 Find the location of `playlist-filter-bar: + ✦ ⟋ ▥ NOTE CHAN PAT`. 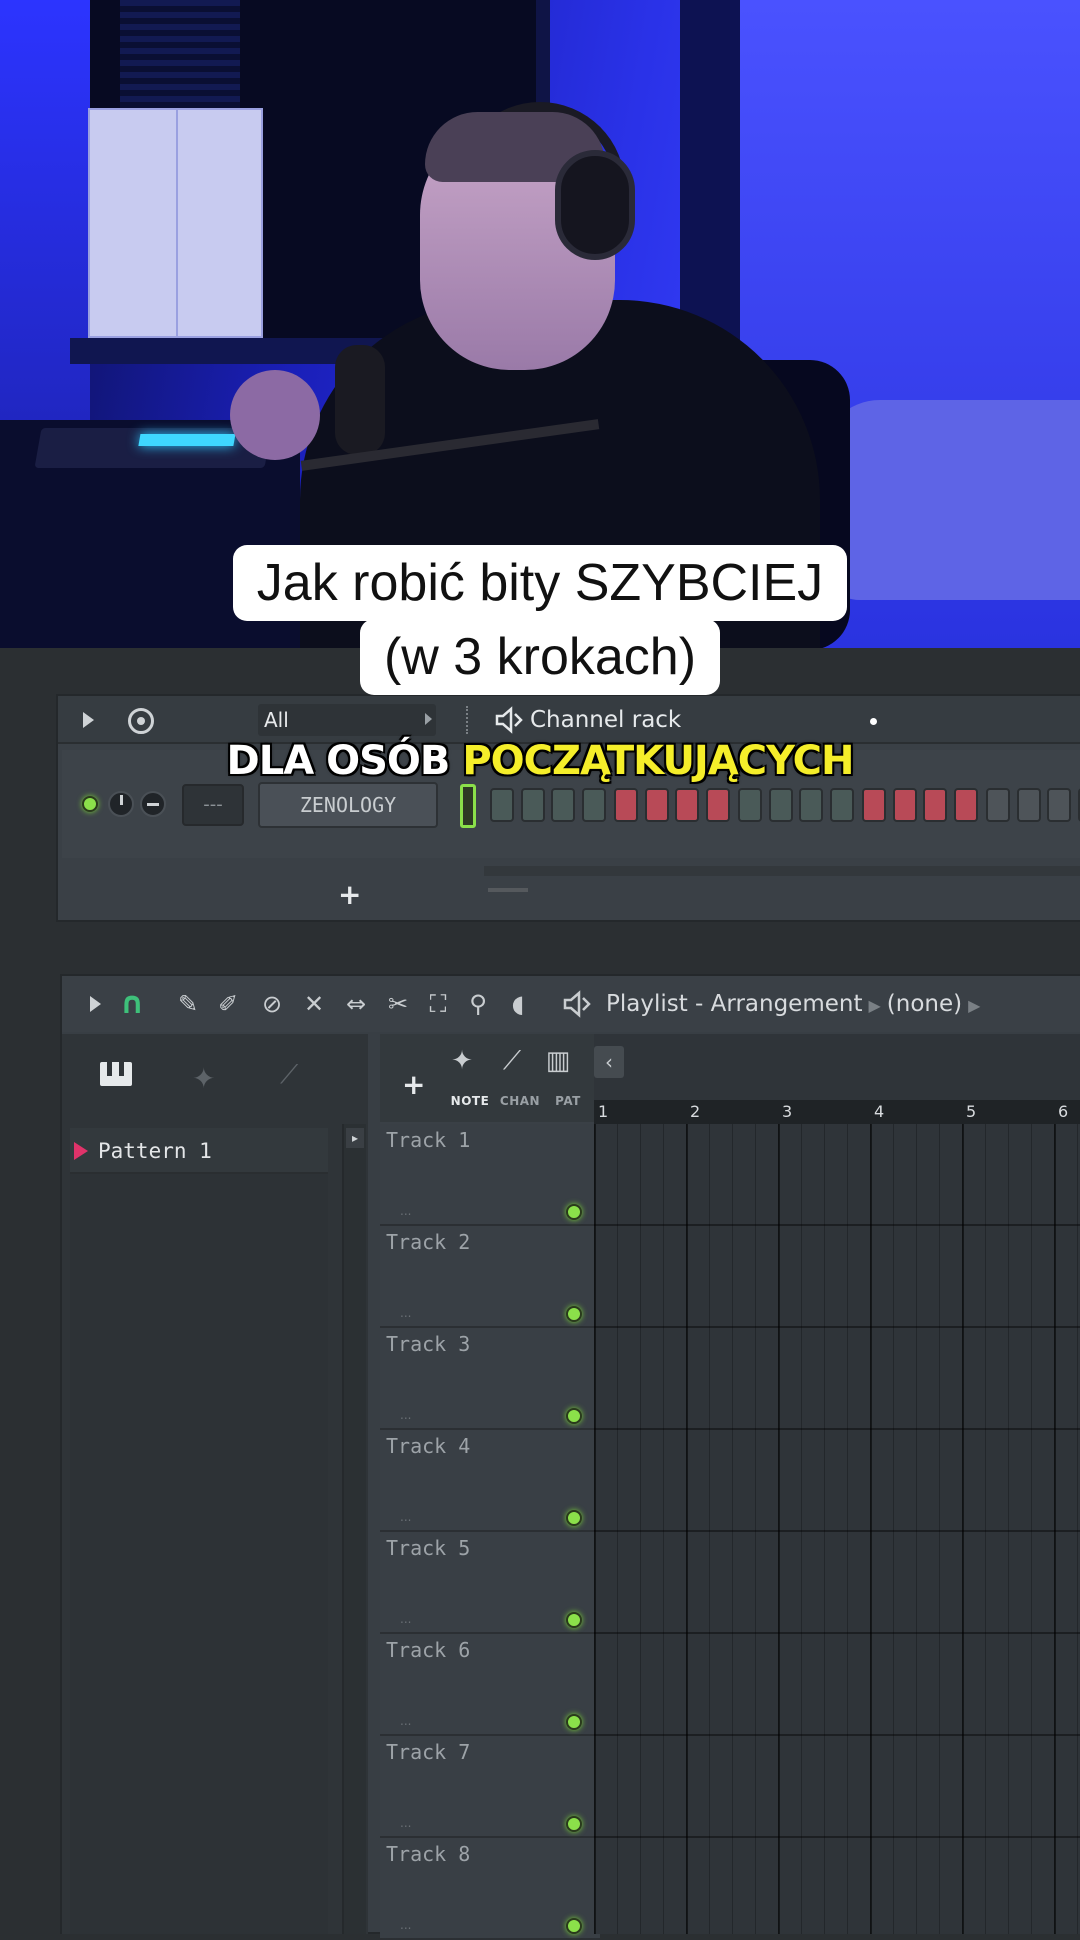

playlist-filter-bar: + ✦ ⟋ ▥ NOTE CHAN PAT is located at coordinates (490, 1078).